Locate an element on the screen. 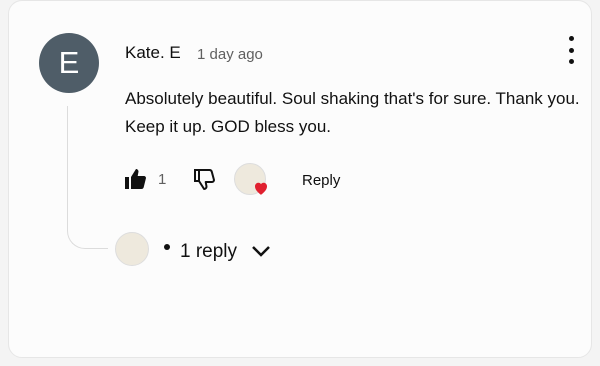 The image size is (600, 366). replies-toggle: 1 reply is located at coordinates (208, 252).